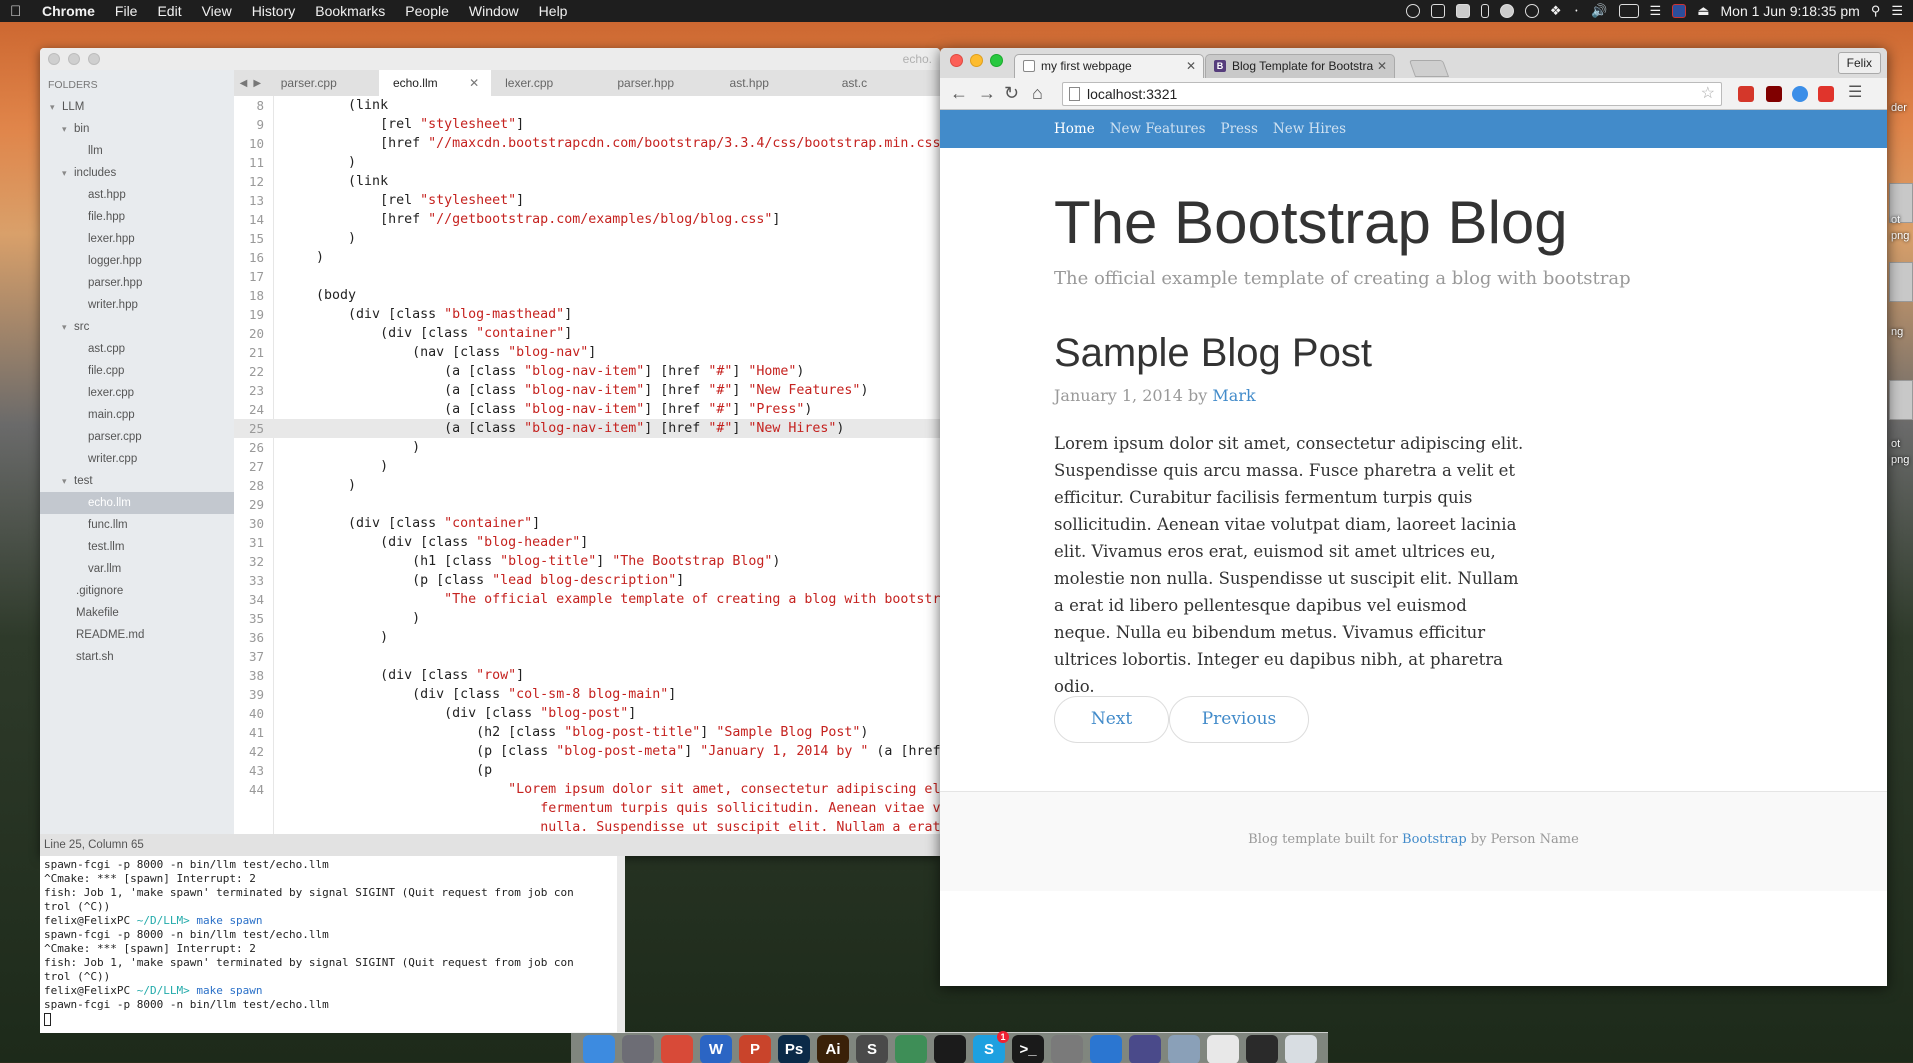 This screenshot has width=1913, height=1063. Describe the element at coordinates (1703, 11) in the screenshot. I see `eject-icon: ⏏` at that location.